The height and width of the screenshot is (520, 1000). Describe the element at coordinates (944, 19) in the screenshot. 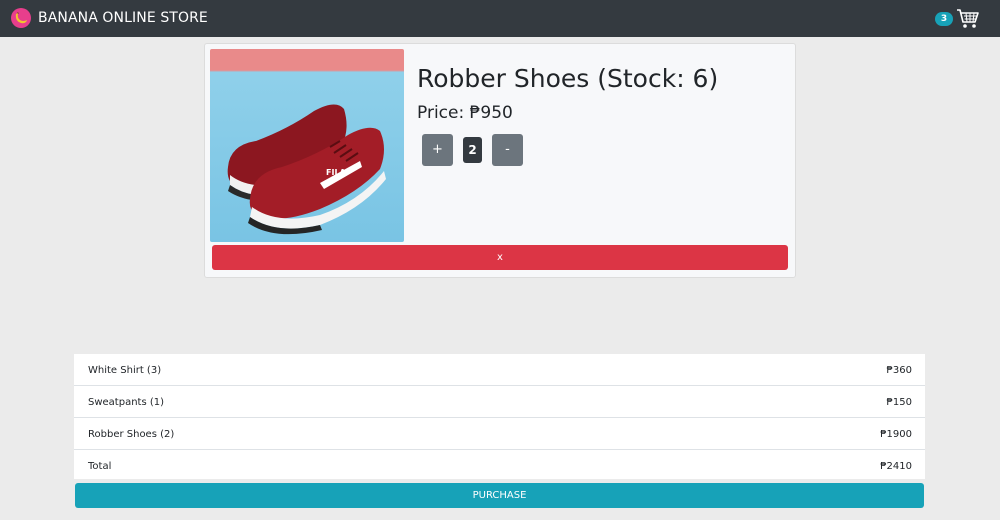

I see `cart-count-badge: 3` at that location.